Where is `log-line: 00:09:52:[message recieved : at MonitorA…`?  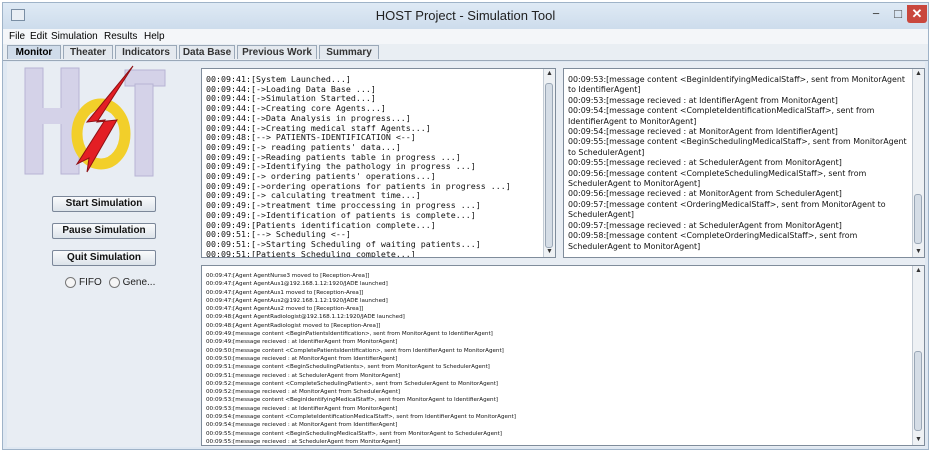
log-line: 00:09:52:[message recieved : at MonitorA… is located at coordinates (303, 392).